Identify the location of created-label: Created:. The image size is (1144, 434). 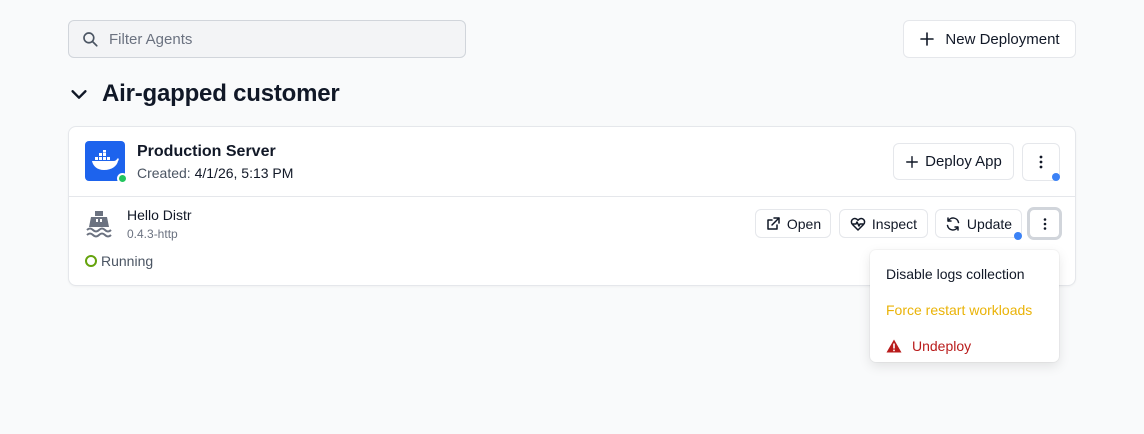
(164, 173).